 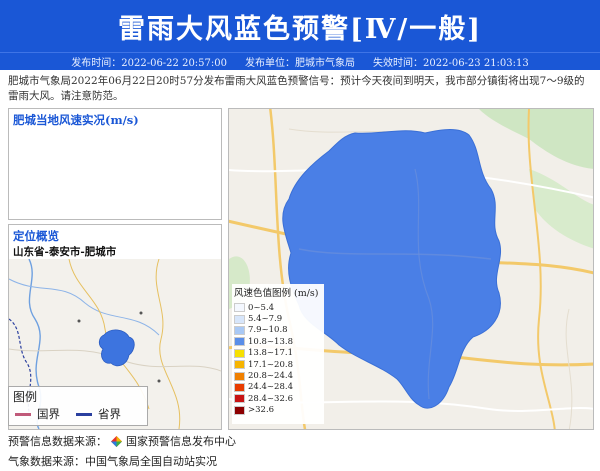 What do you see at coordinates (57, 441) in the screenshot?
I see `warning-source-label: 预警信息数据来源：` at bounding box center [57, 441].